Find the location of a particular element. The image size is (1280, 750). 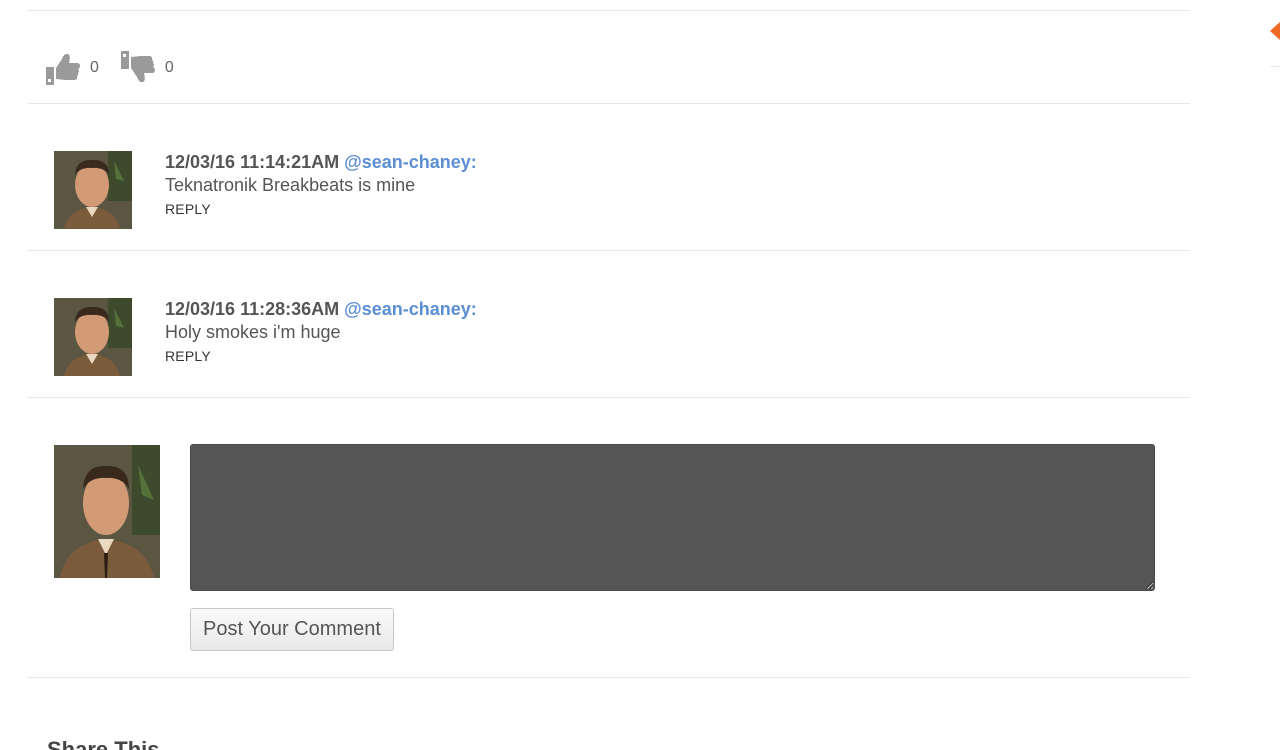

comment-meta: 12/03/16 11:28:36AM @sean-chaney: is located at coordinates (321, 309).